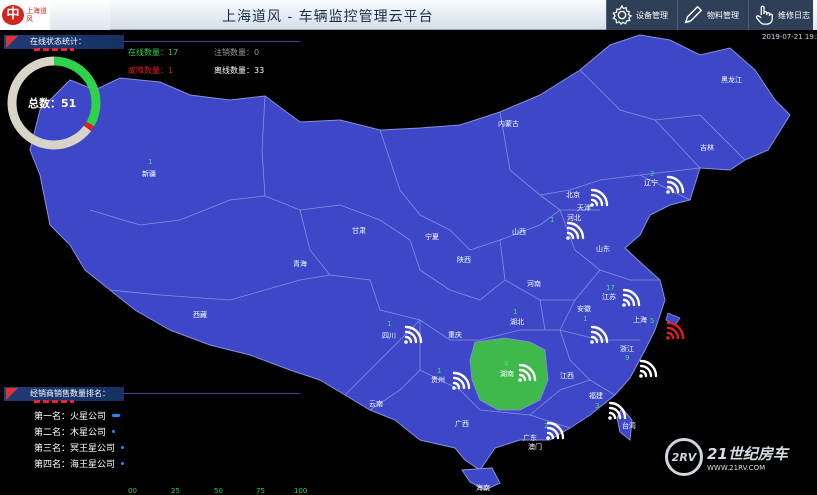 This screenshot has height=495, width=817. I want to click on logo-text: 上海道风, so click(36, 15).